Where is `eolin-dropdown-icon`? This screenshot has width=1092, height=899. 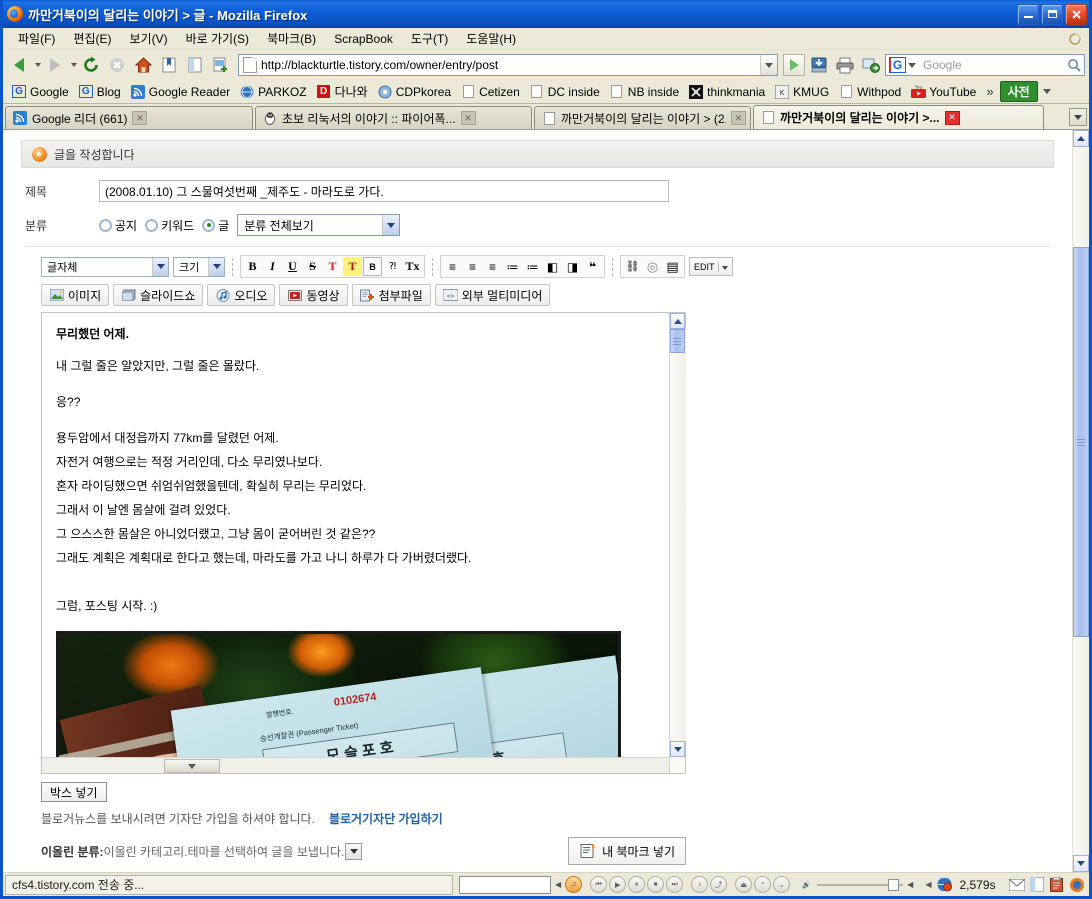
eolin-dropdown-icon is located at coordinates (354, 851).